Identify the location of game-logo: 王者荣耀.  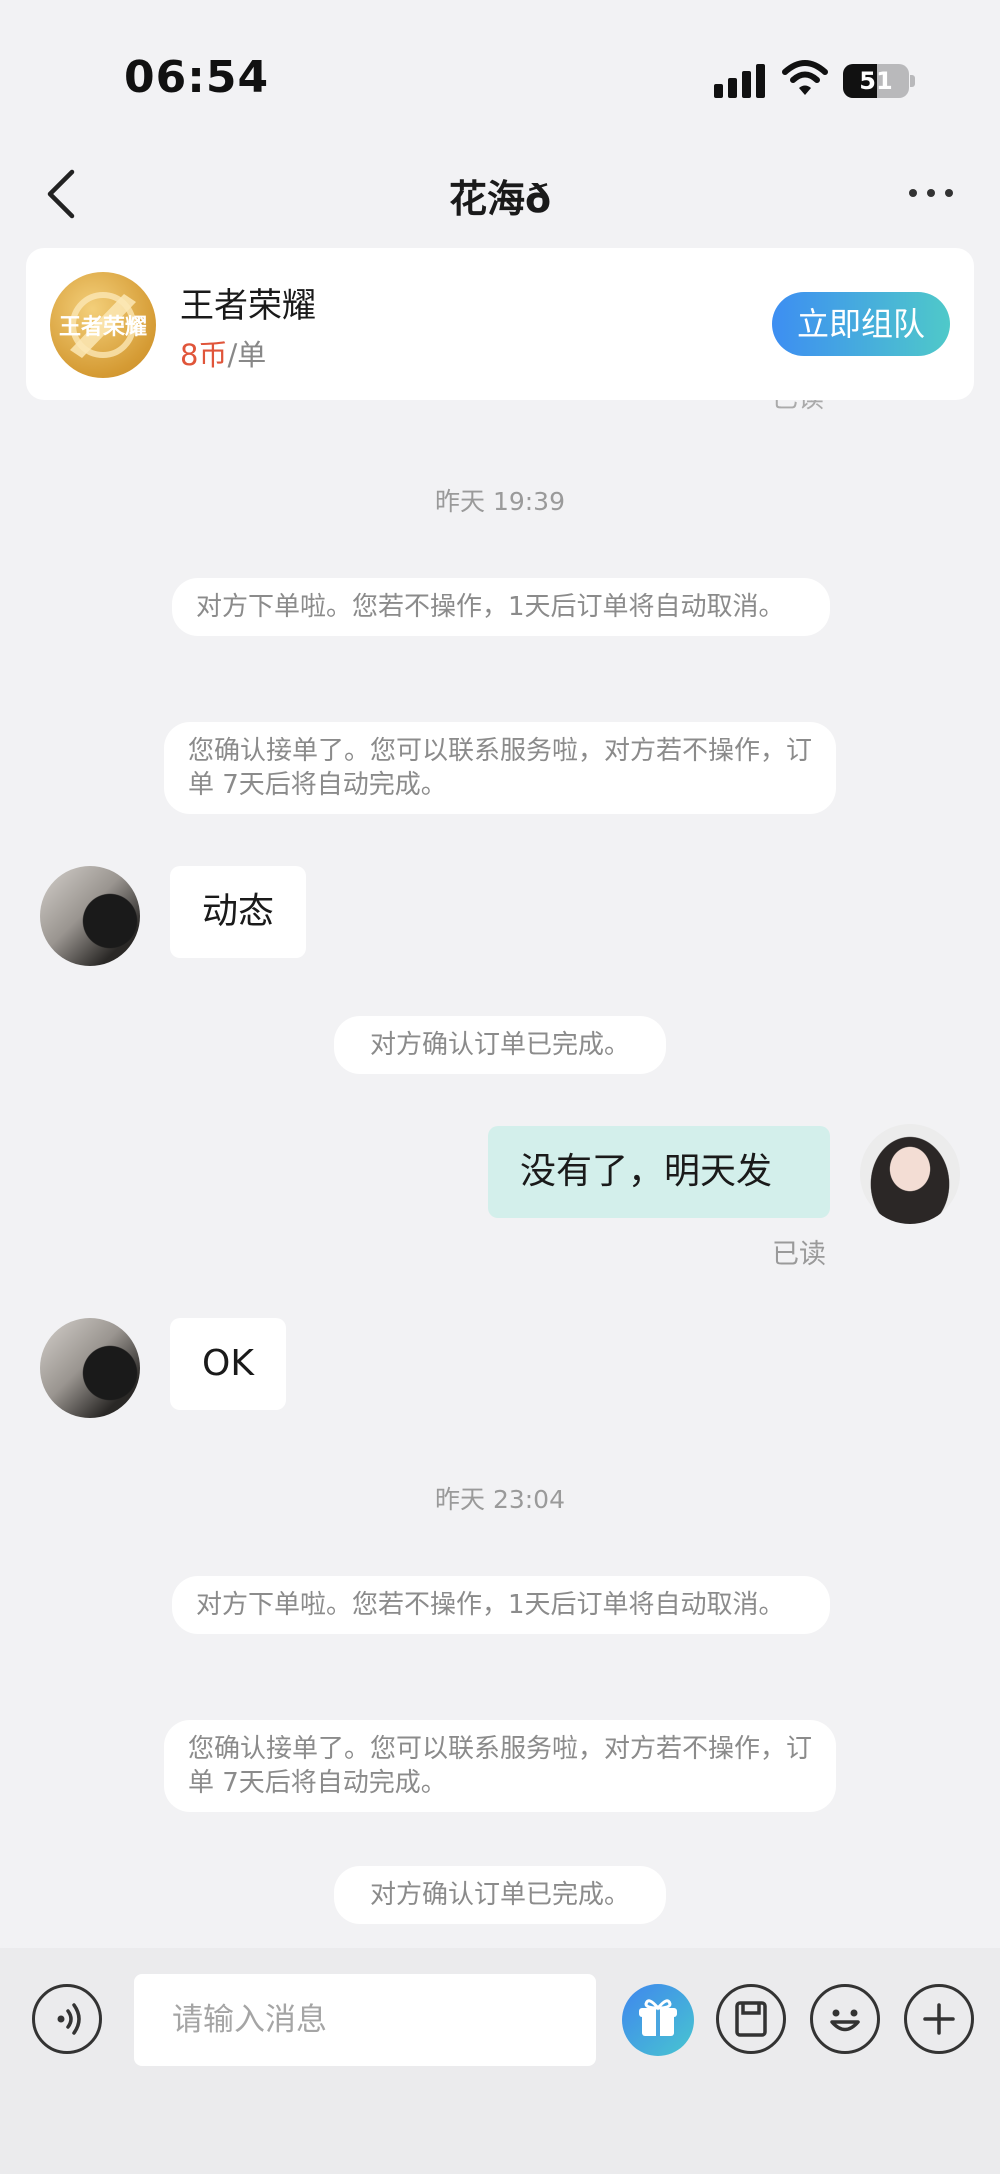
(103, 325).